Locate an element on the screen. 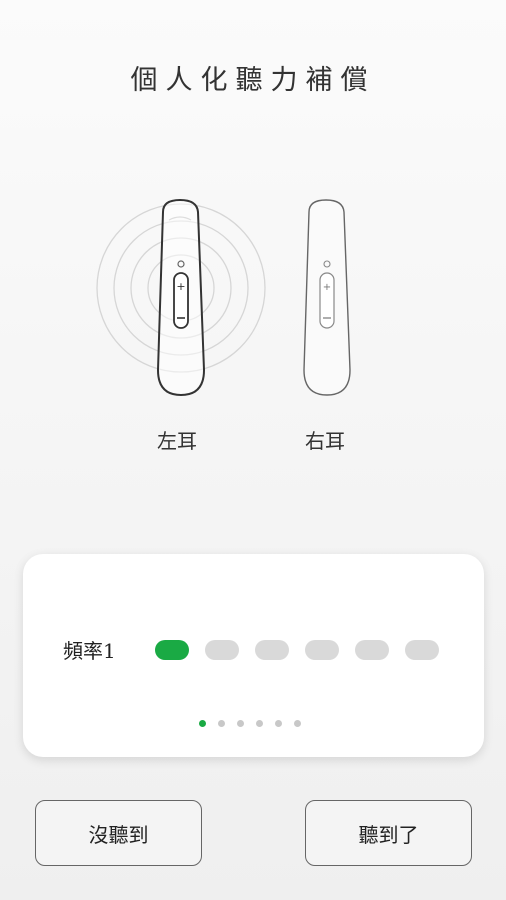  right-ear-label: 右耳 is located at coordinates (325, 439).